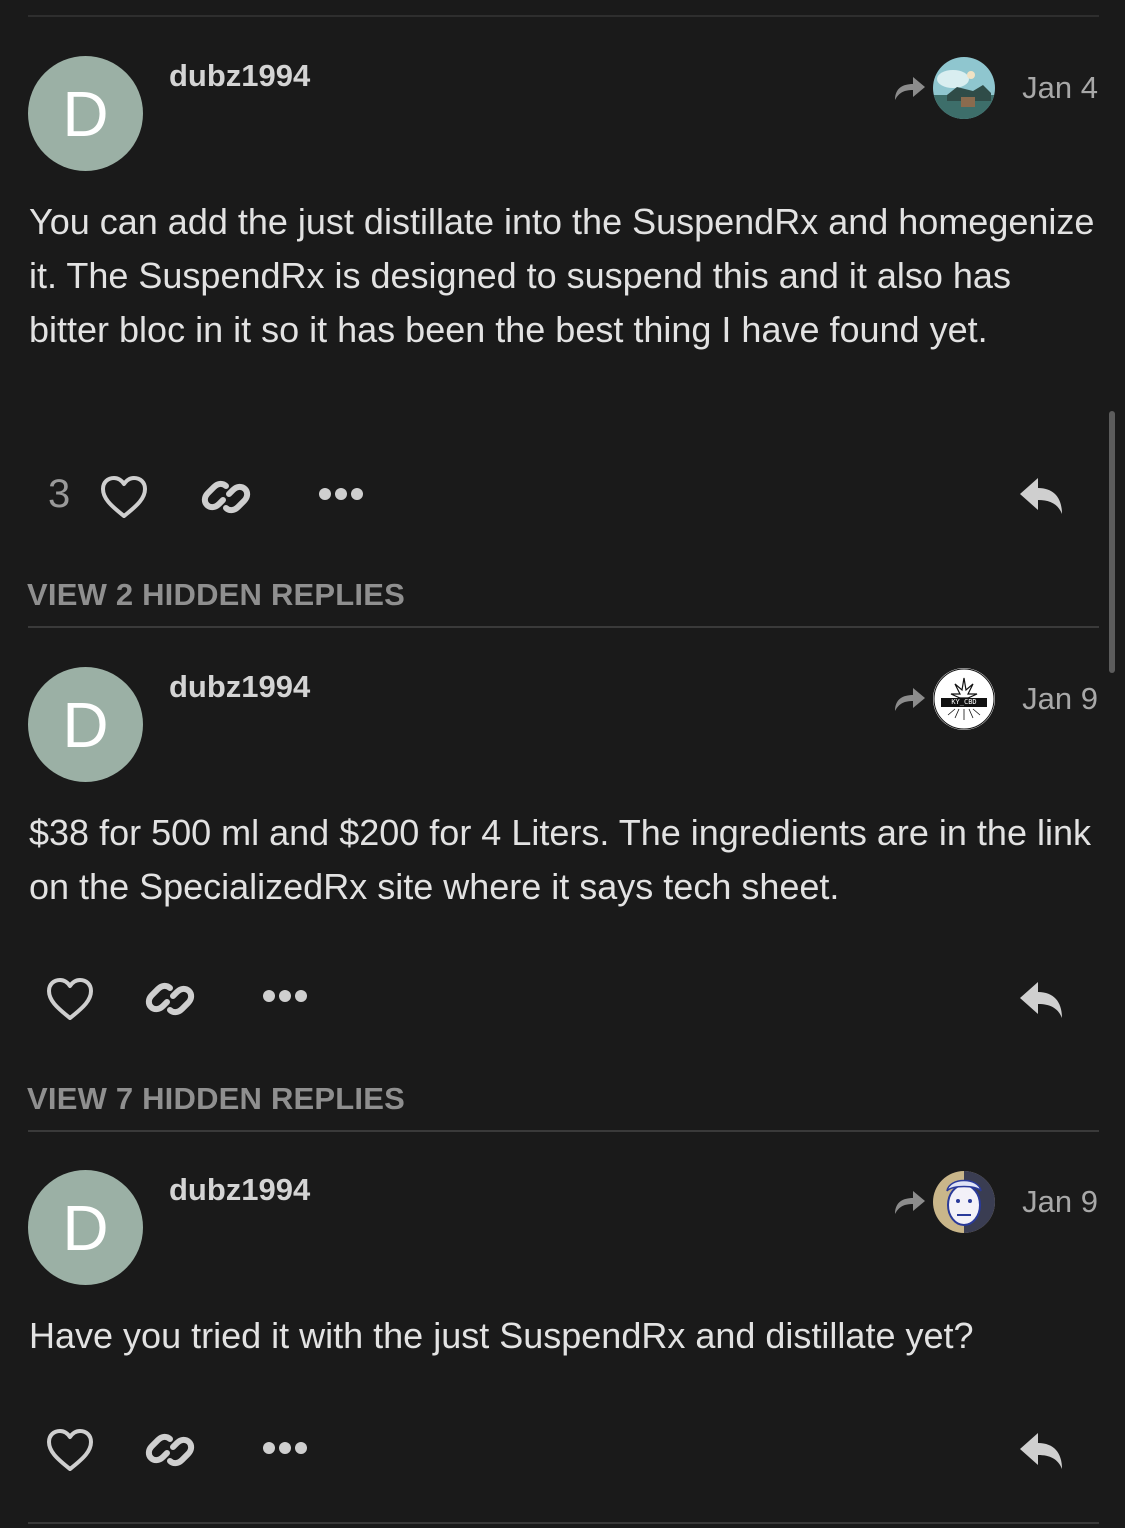 The image size is (1125, 1528). What do you see at coordinates (216, 595) in the screenshot?
I see `view-hidden-replies-button: VIEW 2 HIDDEN REPLIES` at bounding box center [216, 595].